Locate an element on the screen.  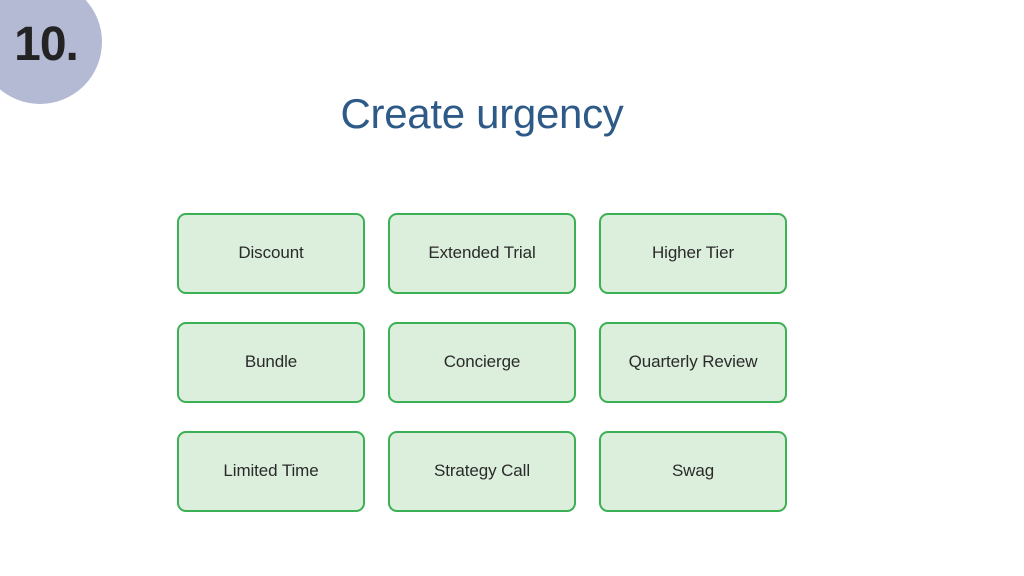
tactic-card-label: Higher Tier is located at coordinates (693, 253).